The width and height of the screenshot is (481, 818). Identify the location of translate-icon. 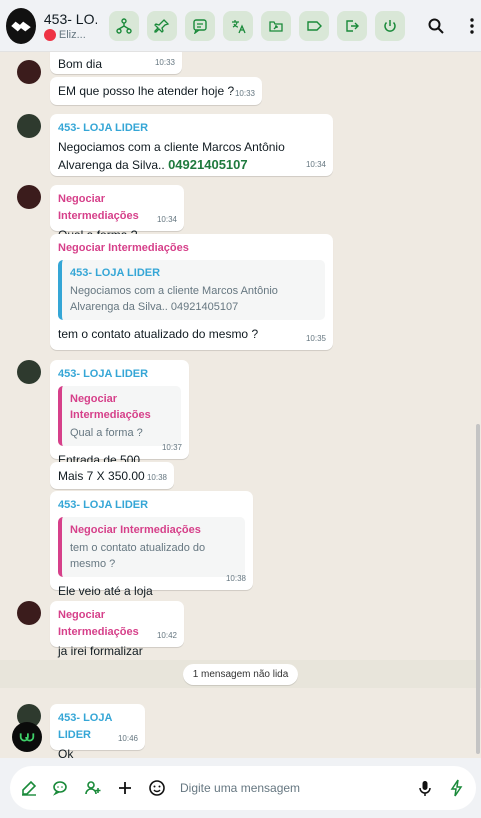
(239, 26).